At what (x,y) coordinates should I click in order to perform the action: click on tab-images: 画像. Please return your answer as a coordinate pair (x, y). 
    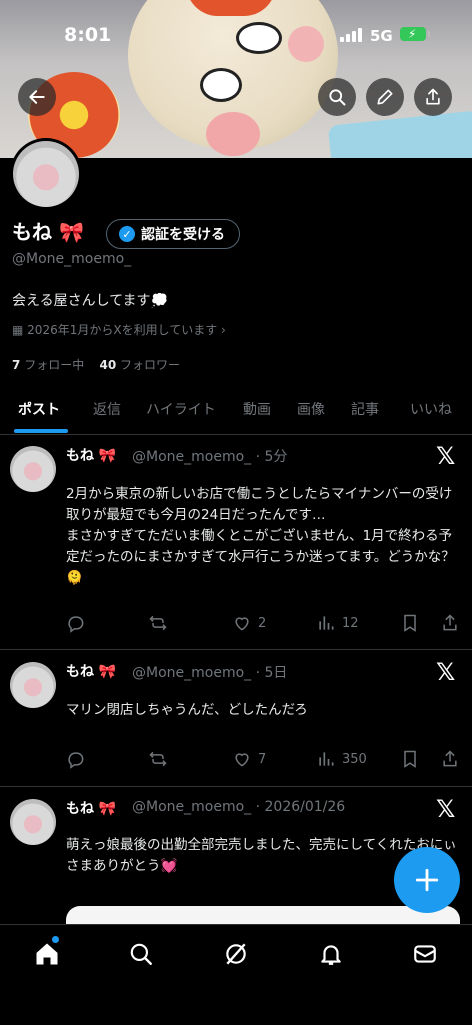
    Looking at the image, I should click on (311, 409).